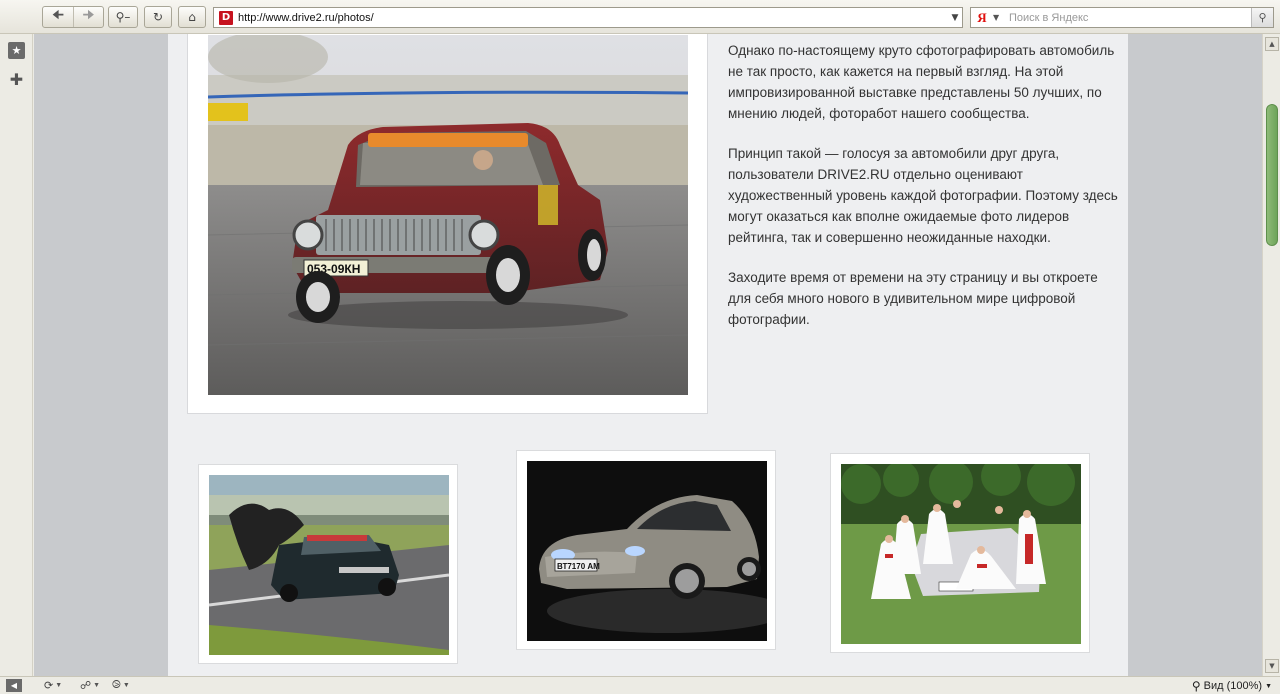  What do you see at coordinates (192, 17) in the screenshot?
I see `home-icon: ⌂` at bounding box center [192, 17].